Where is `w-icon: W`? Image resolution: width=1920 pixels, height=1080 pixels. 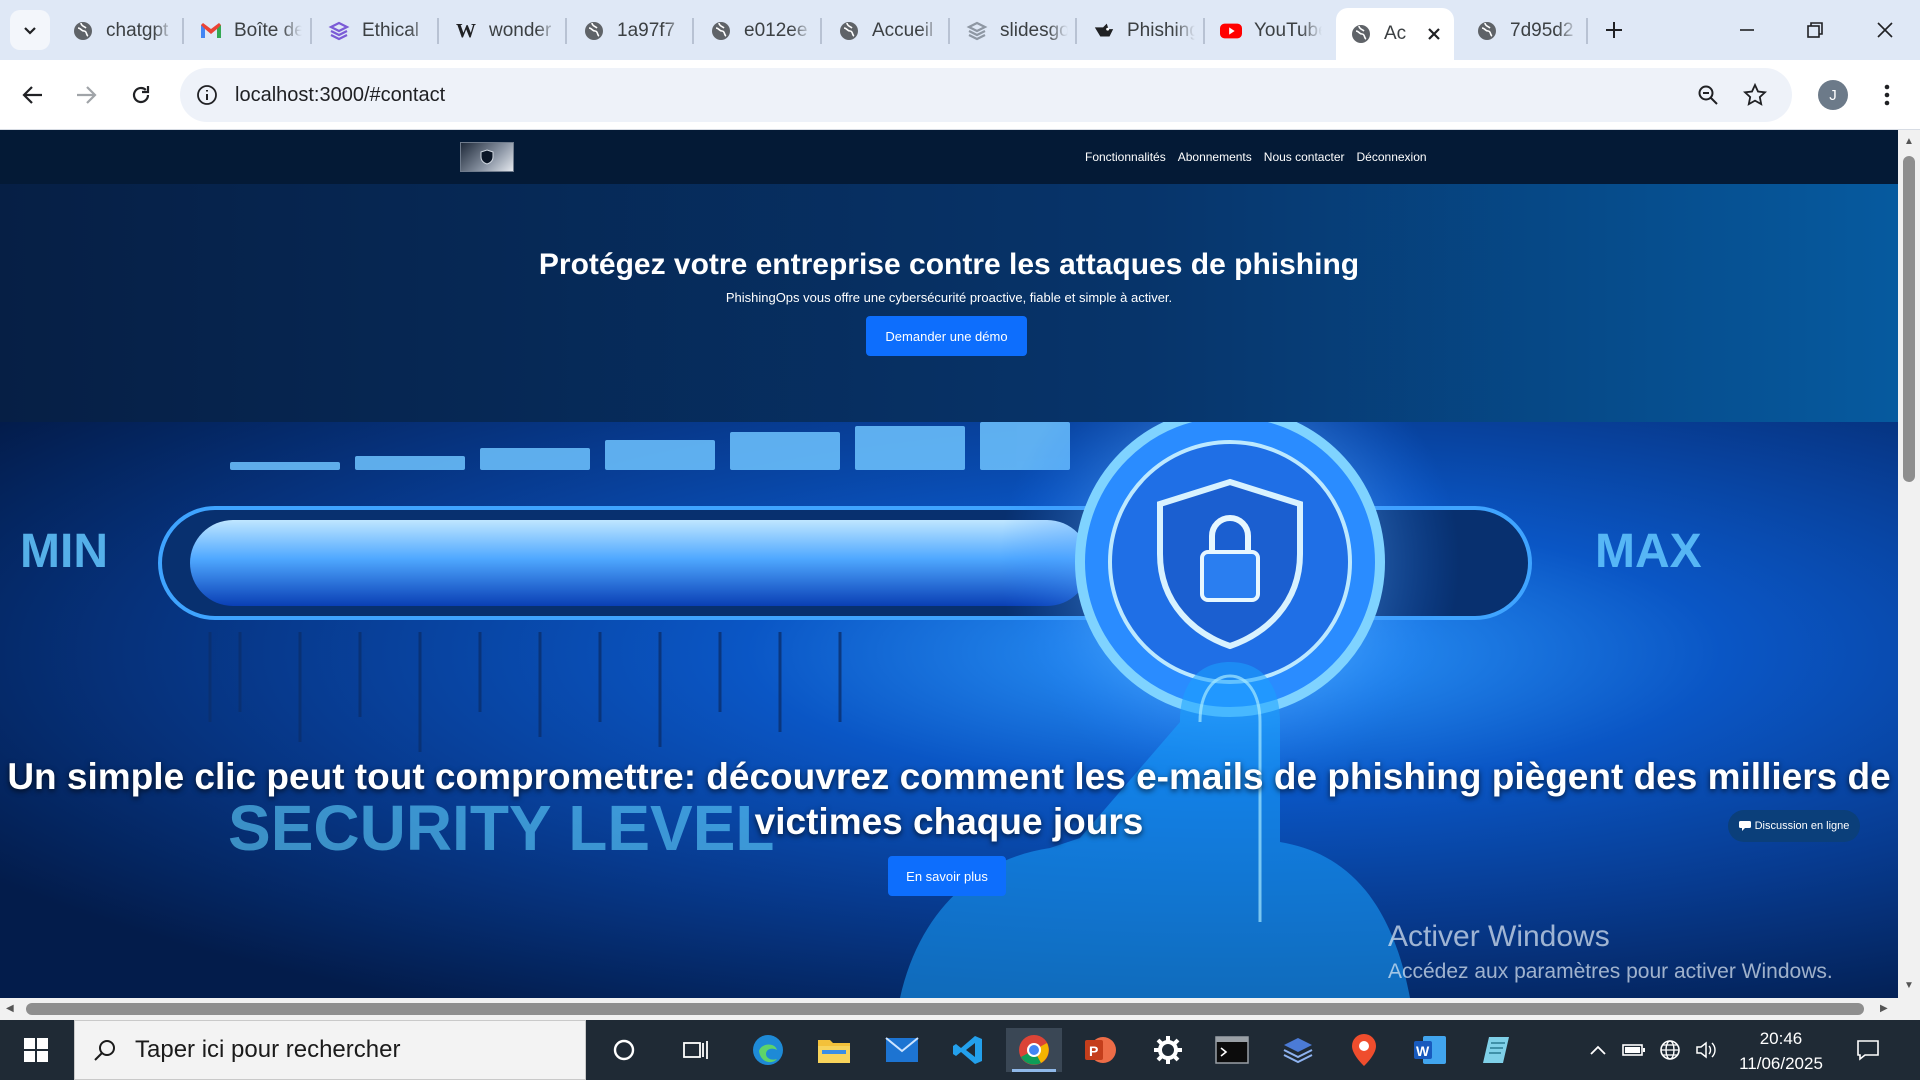
w-icon: W is located at coordinates (466, 30).